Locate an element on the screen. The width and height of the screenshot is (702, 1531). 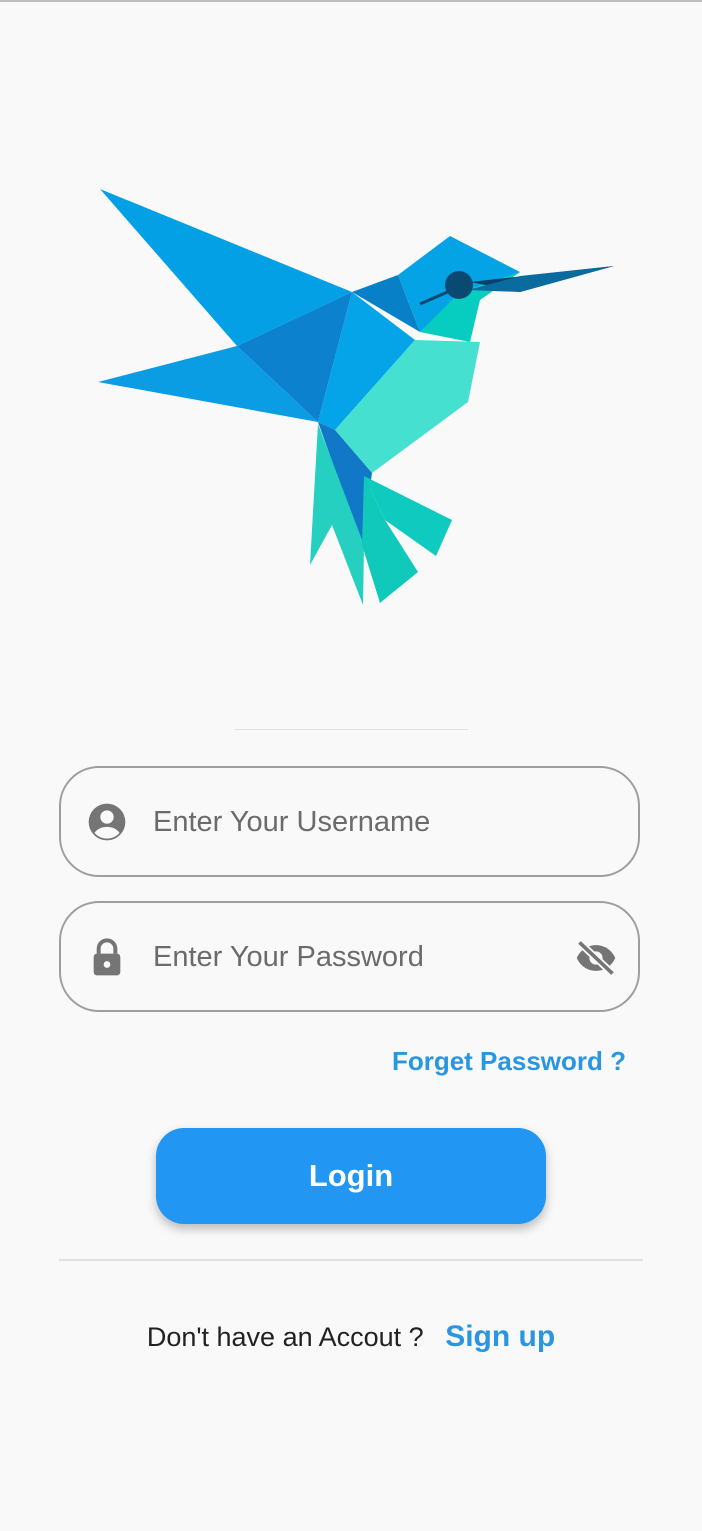
visibility-off-icon is located at coordinates (596, 958).